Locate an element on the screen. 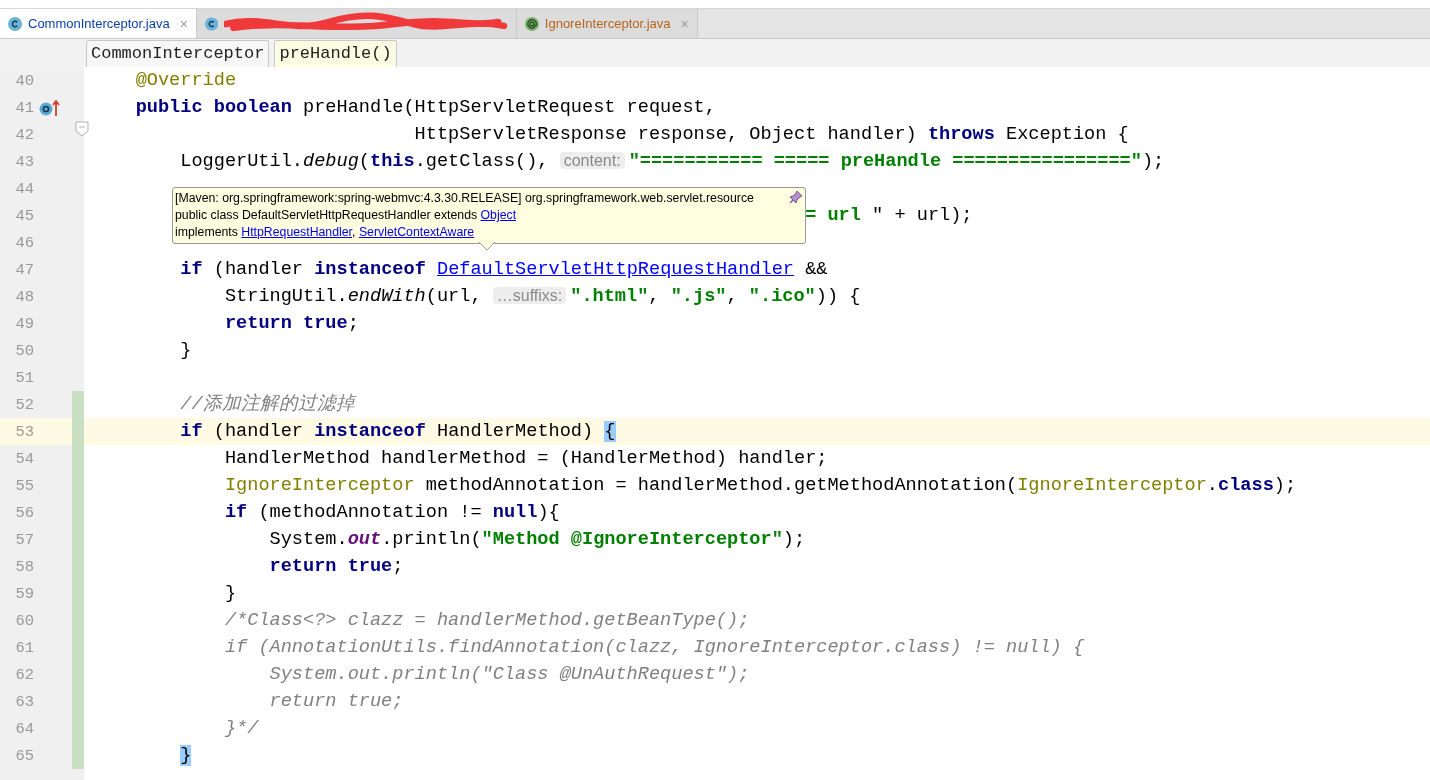 The width and height of the screenshot is (1430, 780). line-number: 56 is located at coordinates (24, 512).